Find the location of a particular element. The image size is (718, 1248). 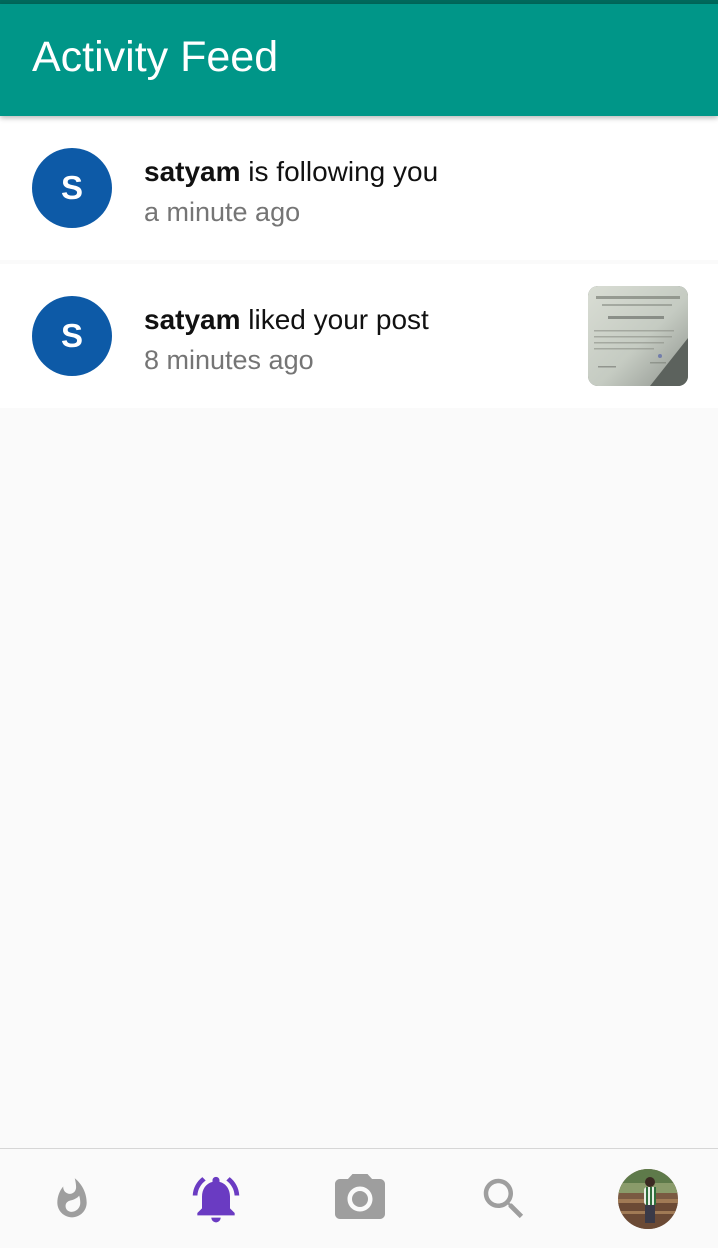

feed-item-text: satyam liked your post 8 minutes ago is located at coordinates (286, 340).